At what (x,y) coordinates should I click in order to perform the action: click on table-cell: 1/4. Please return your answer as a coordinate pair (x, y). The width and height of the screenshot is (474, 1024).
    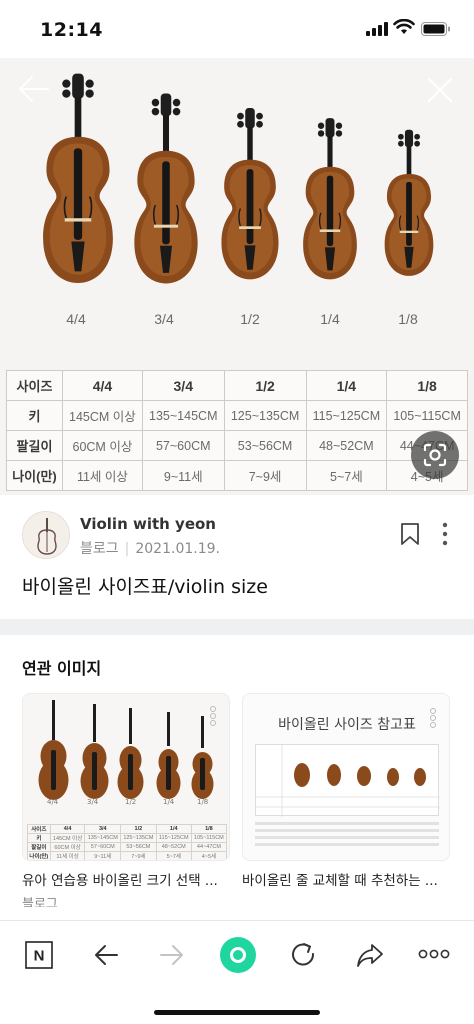
    Looking at the image, I should click on (173, 829).